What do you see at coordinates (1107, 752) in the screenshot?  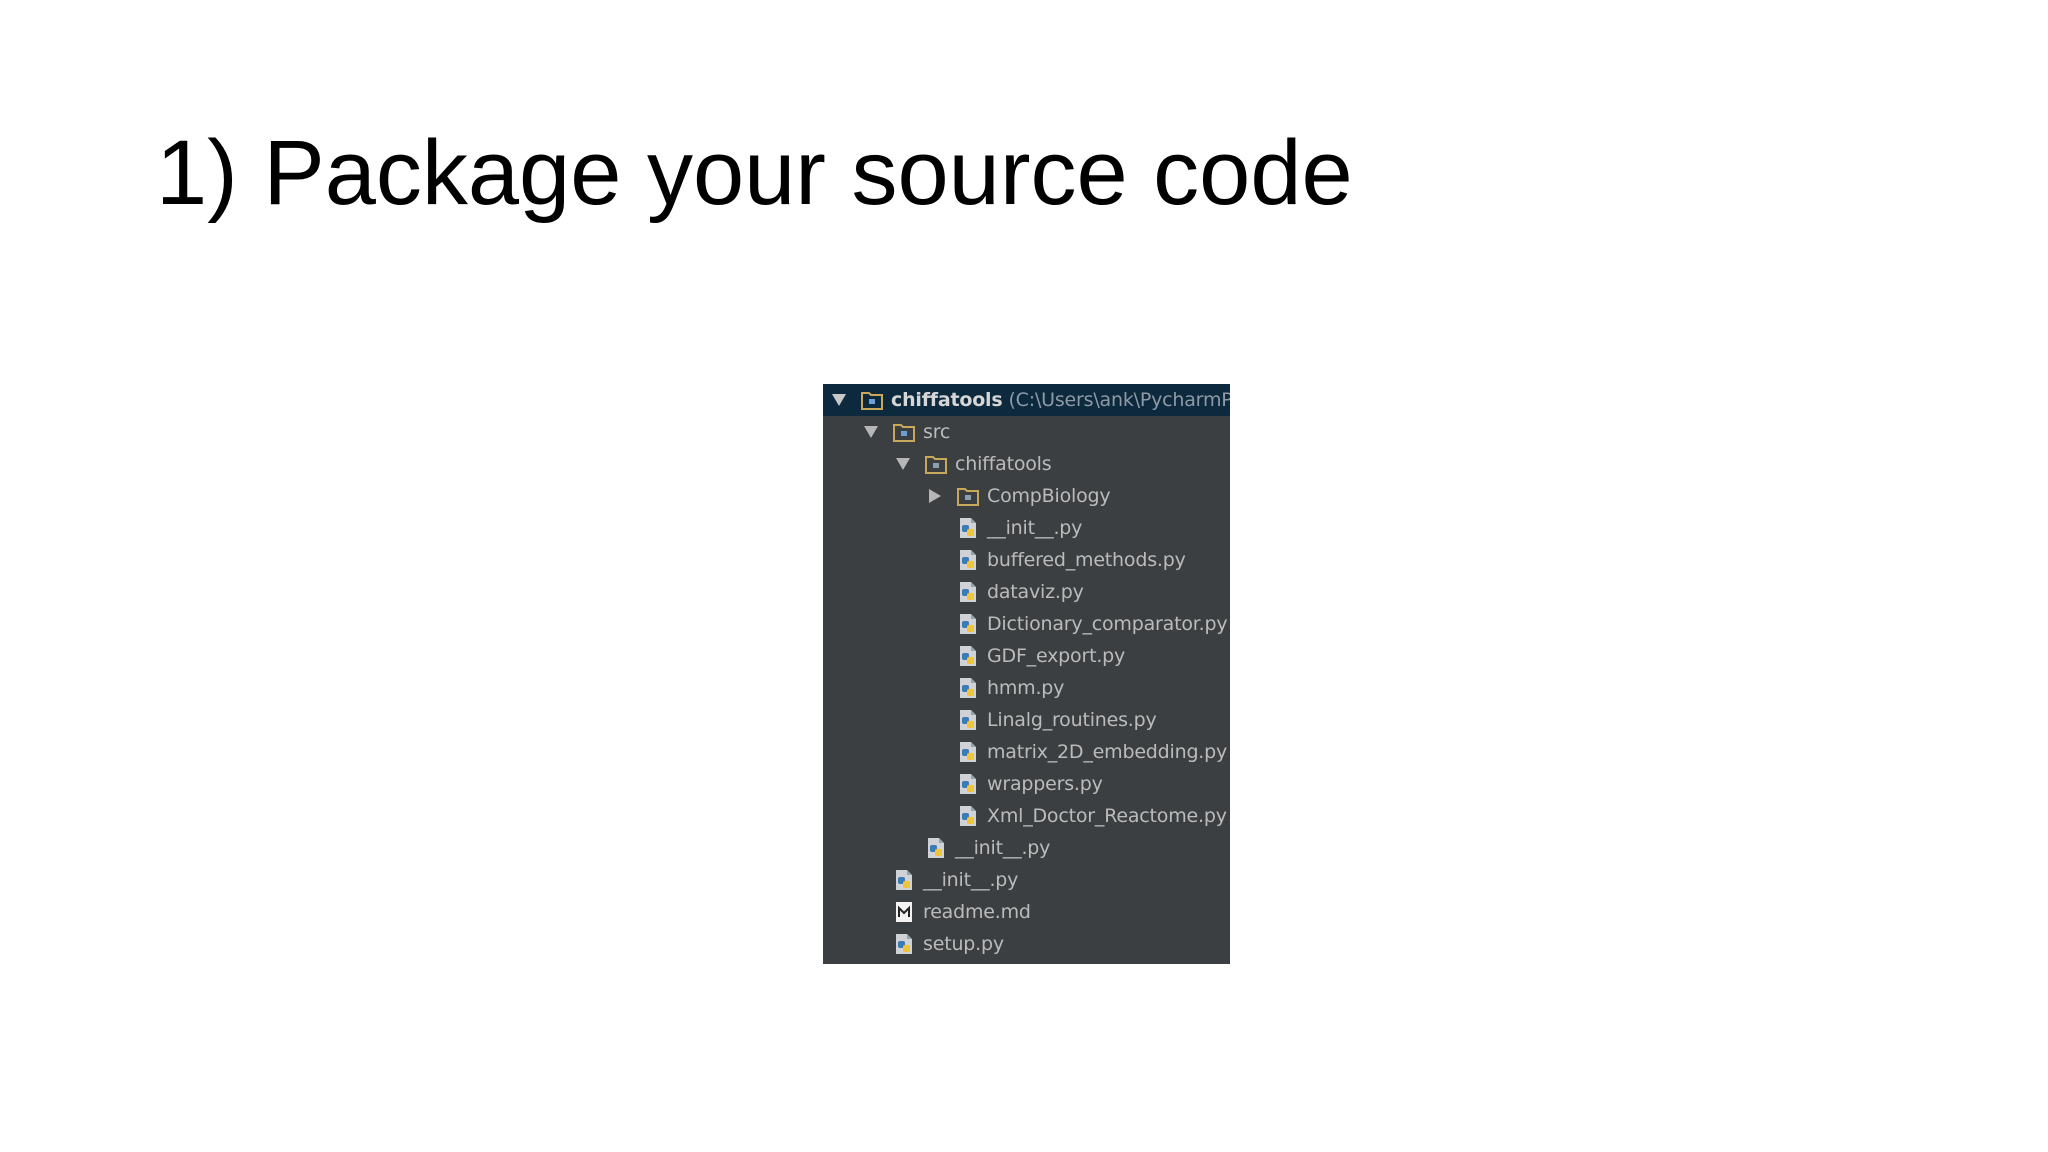 I see `tree-node-label: matrix_2D_embedding.py` at bounding box center [1107, 752].